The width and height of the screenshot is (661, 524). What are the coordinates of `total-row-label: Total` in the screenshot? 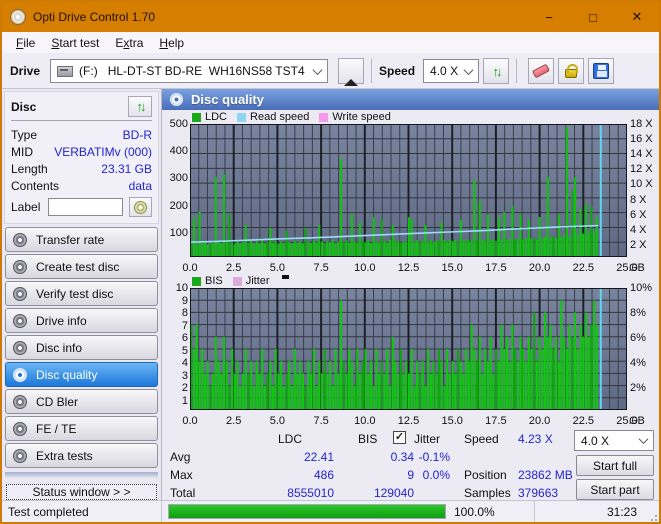 It's located at (183, 493).